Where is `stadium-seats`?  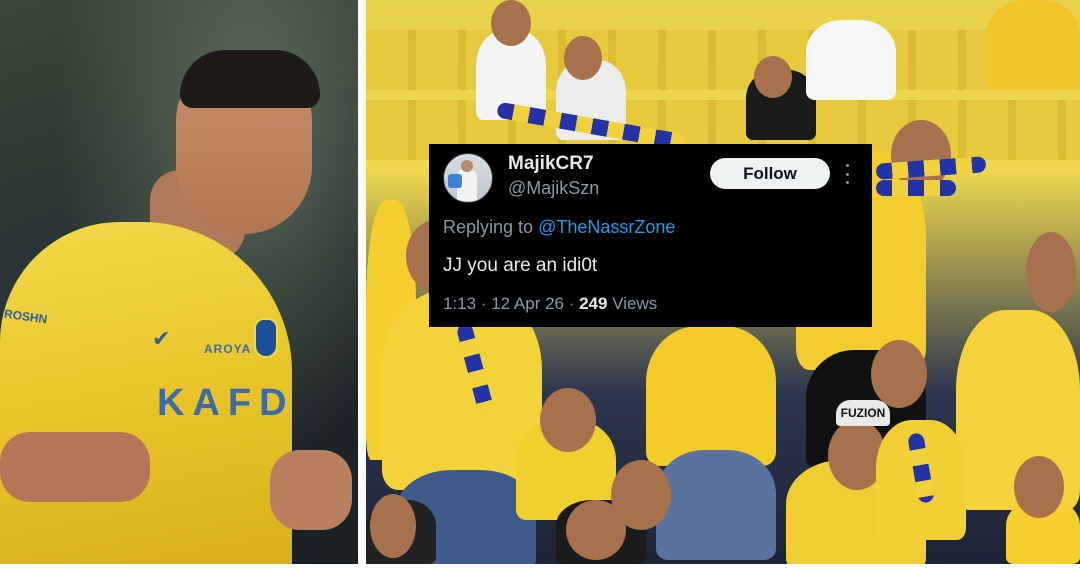
stadium-seats is located at coordinates (723, 60).